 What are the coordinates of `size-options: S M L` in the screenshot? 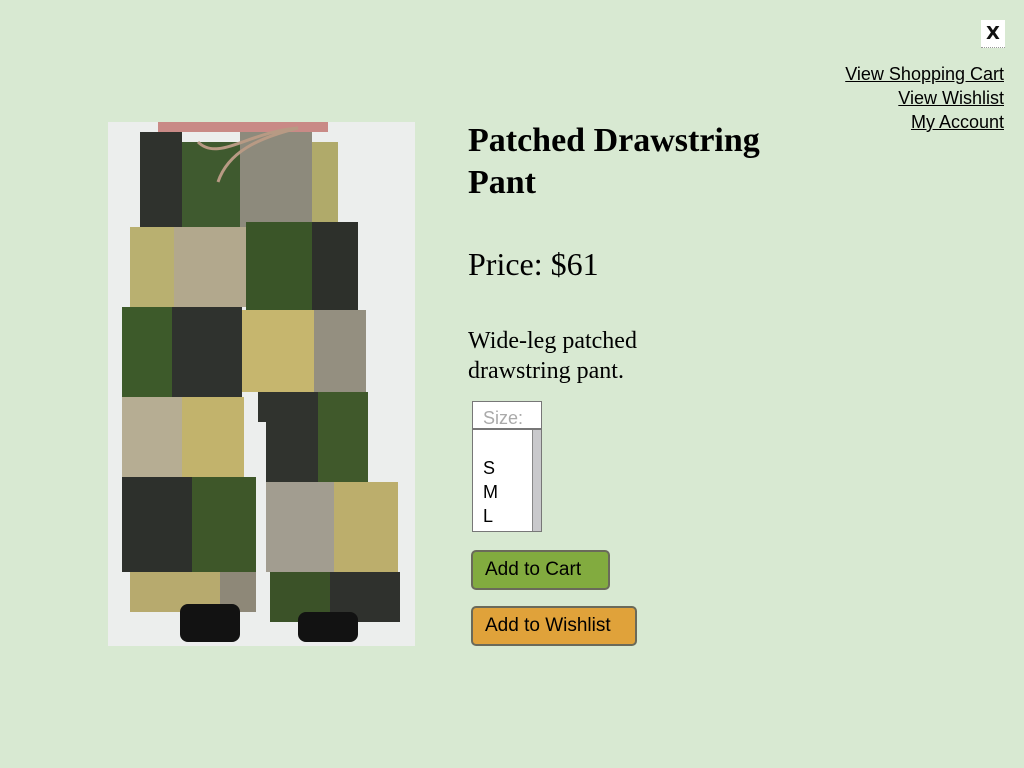 It's located at (490, 492).